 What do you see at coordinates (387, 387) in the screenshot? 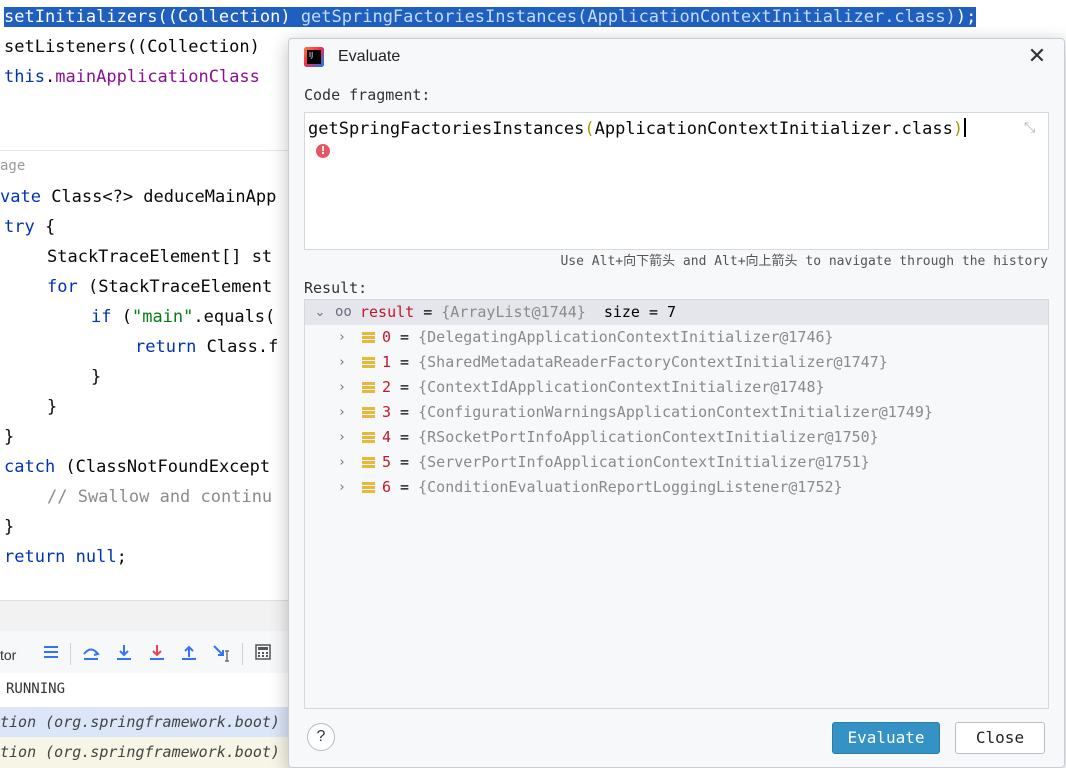
I see `item-index: 2` at bounding box center [387, 387].